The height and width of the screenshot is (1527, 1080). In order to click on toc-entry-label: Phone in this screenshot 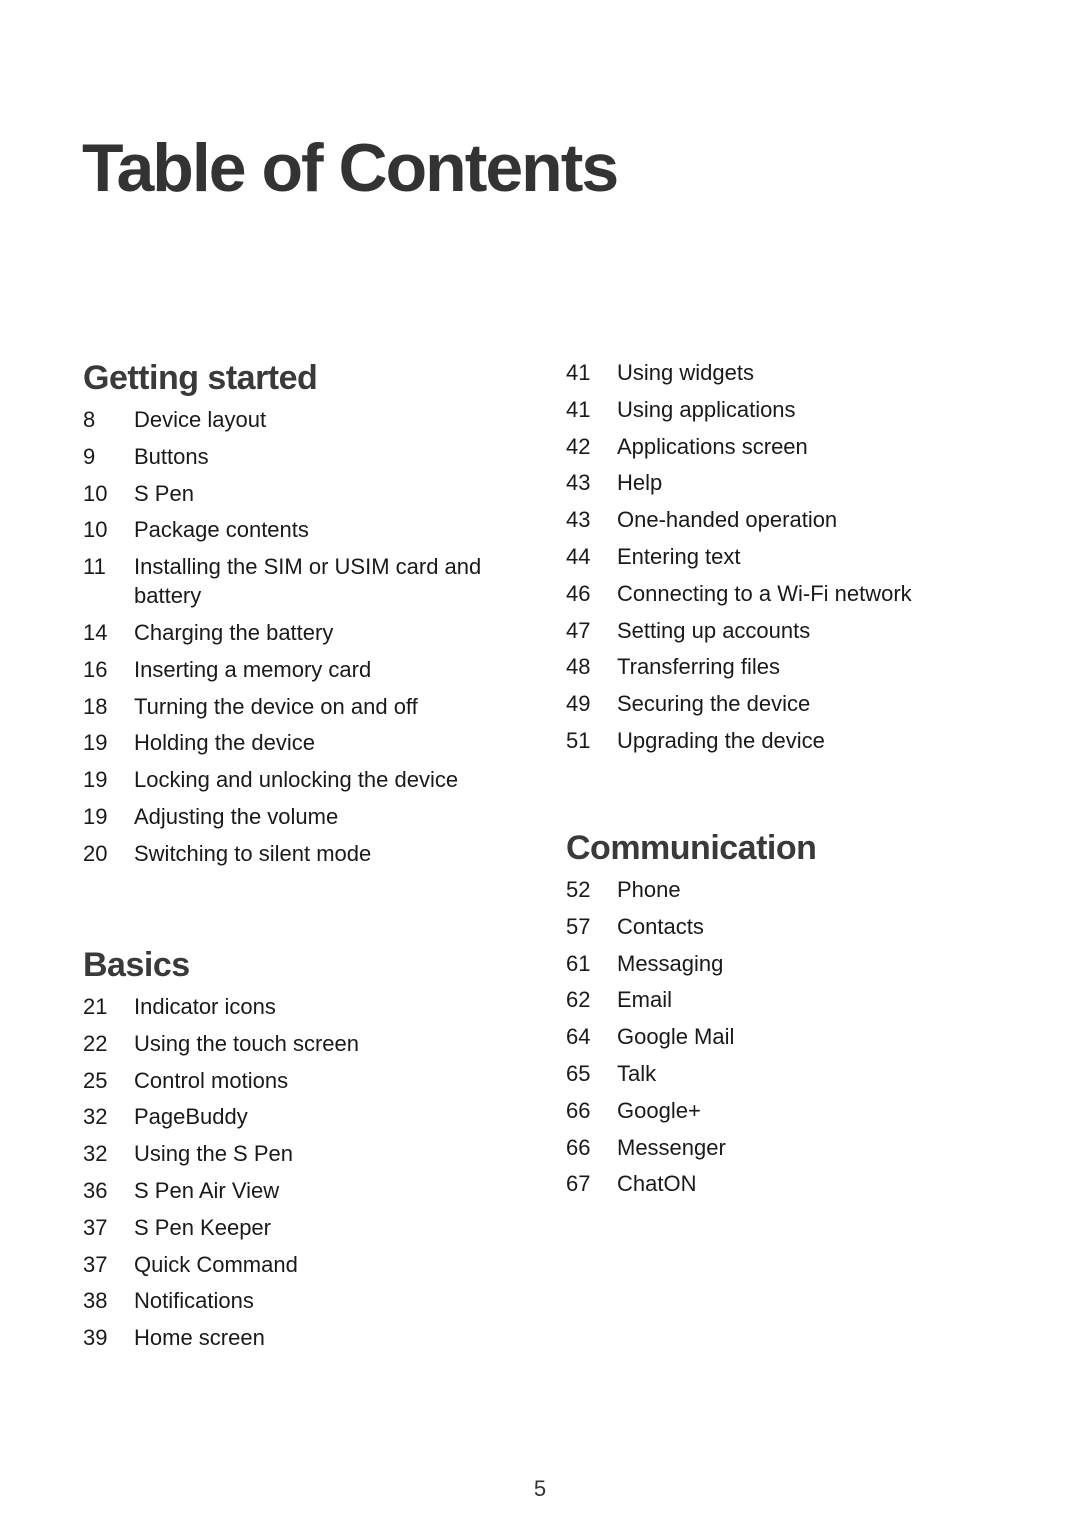, I will do `click(649, 889)`.